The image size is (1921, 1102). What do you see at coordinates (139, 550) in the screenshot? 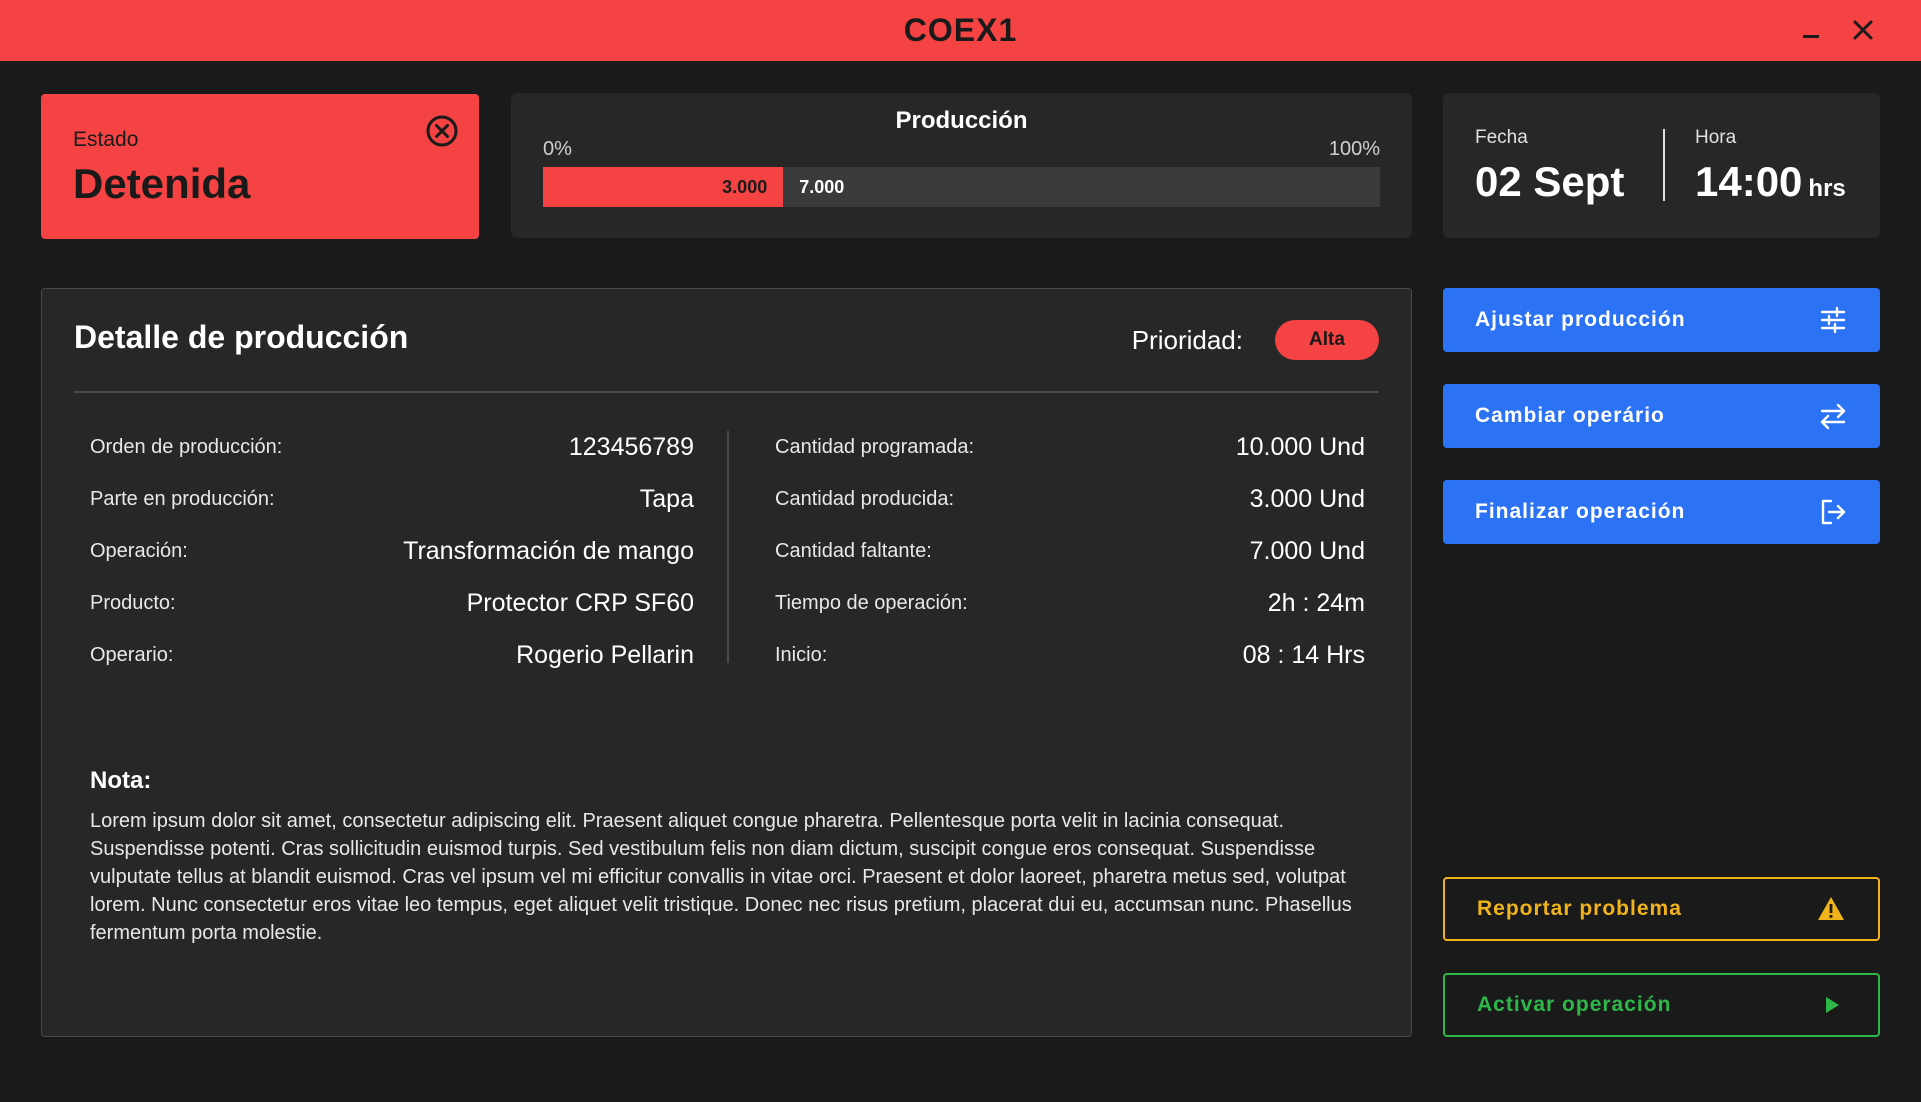
I see `detail-key: Operación:` at bounding box center [139, 550].